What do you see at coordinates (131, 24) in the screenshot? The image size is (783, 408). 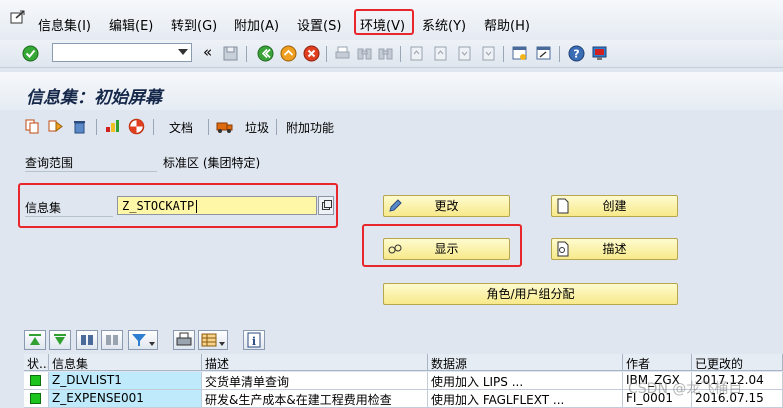 I see `menu-edit: 编辑(E)` at bounding box center [131, 24].